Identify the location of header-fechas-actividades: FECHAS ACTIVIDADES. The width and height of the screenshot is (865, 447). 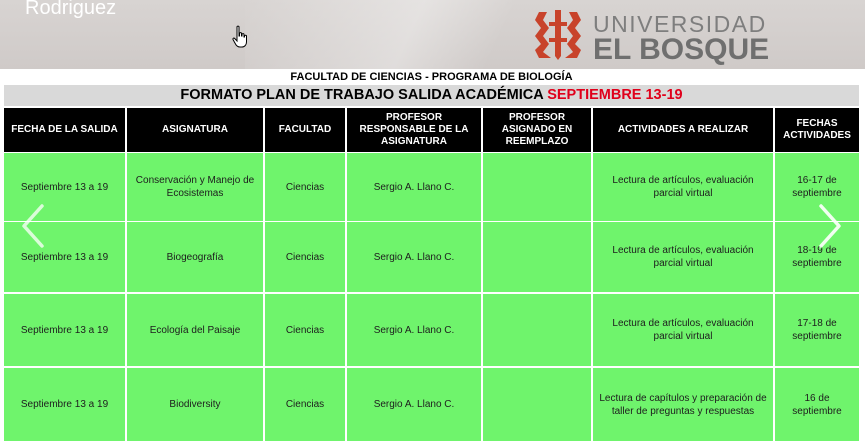
(817, 130).